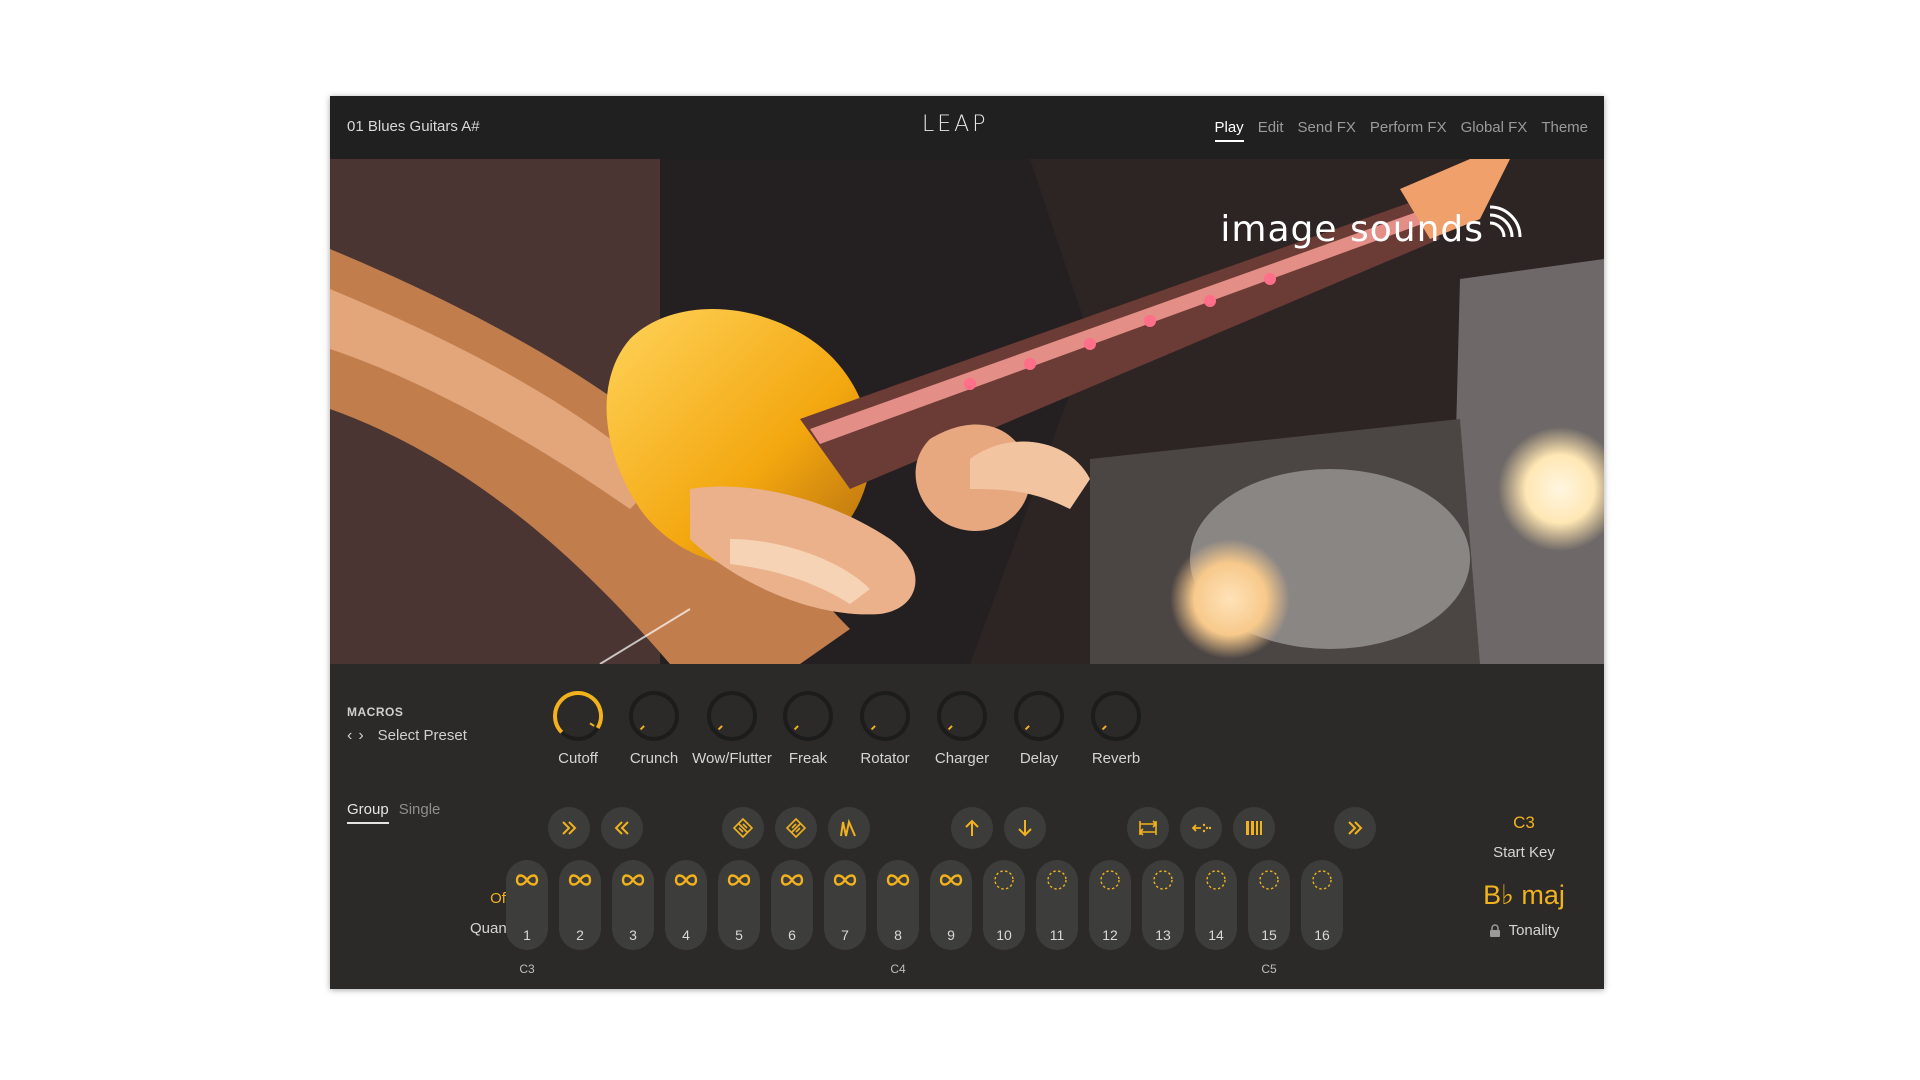 This screenshot has width=1920, height=1080. I want to click on macro-knob-reverb: Reverb, so click(1116, 728).